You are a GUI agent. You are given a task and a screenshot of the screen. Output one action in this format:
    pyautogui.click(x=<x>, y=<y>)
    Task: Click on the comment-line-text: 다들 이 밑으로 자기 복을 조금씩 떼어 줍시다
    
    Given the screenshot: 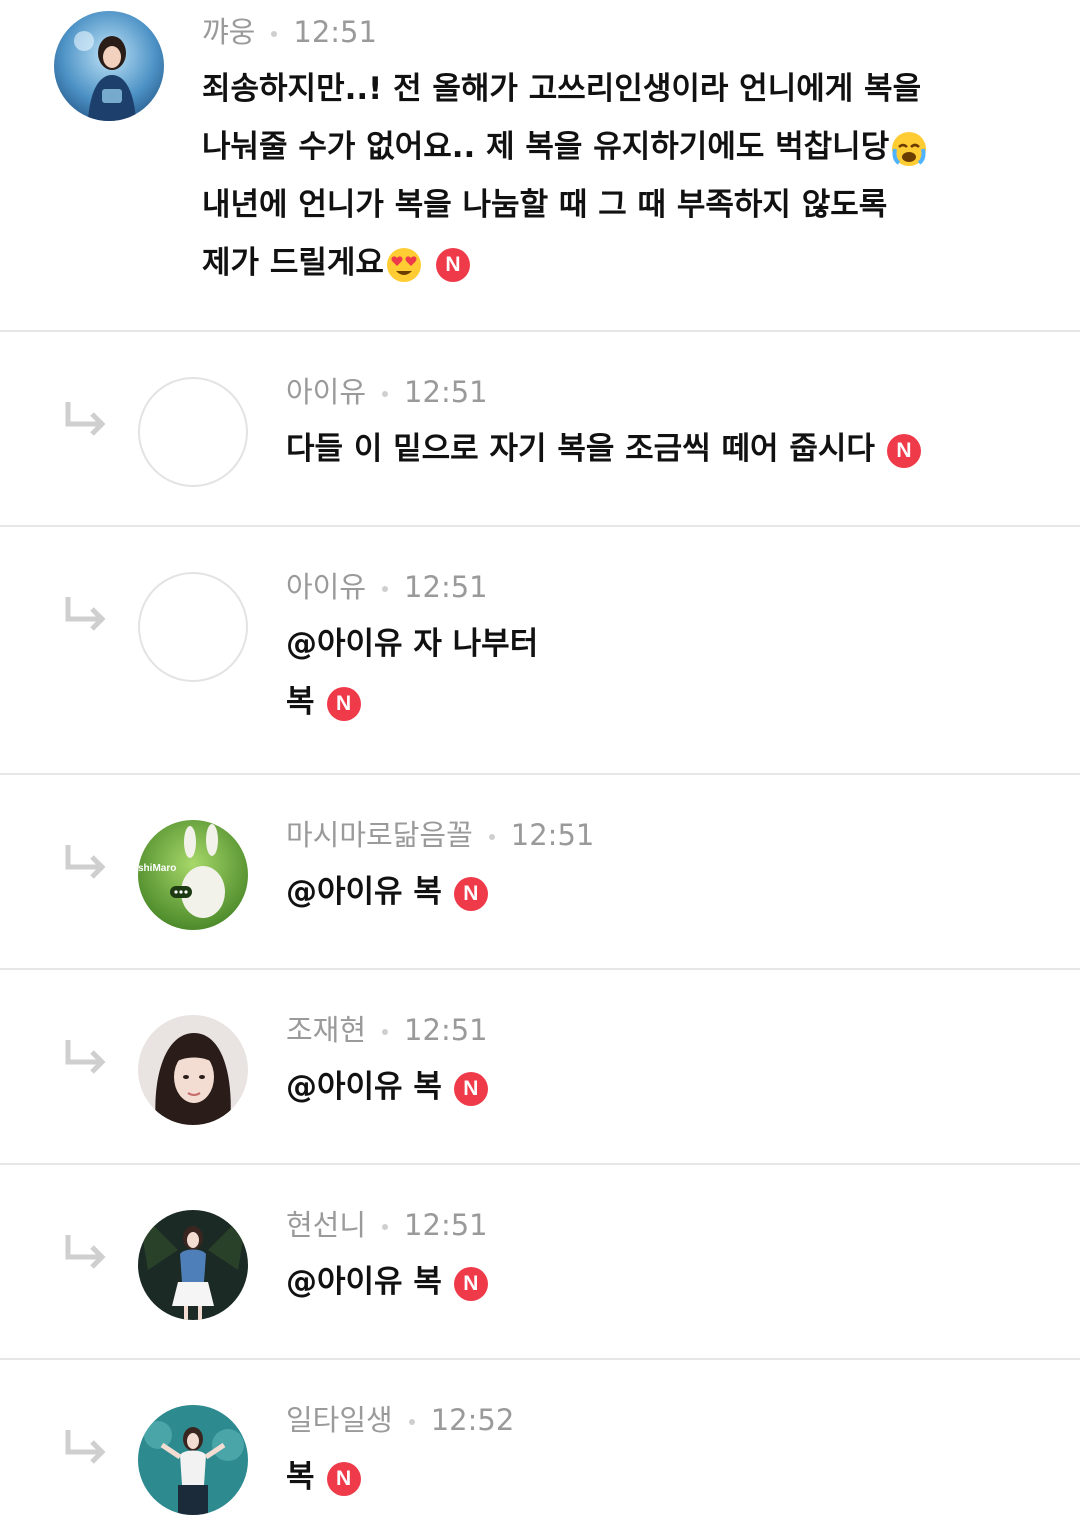 What is the action you would take?
    pyautogui.click(x=580, y=449)
    